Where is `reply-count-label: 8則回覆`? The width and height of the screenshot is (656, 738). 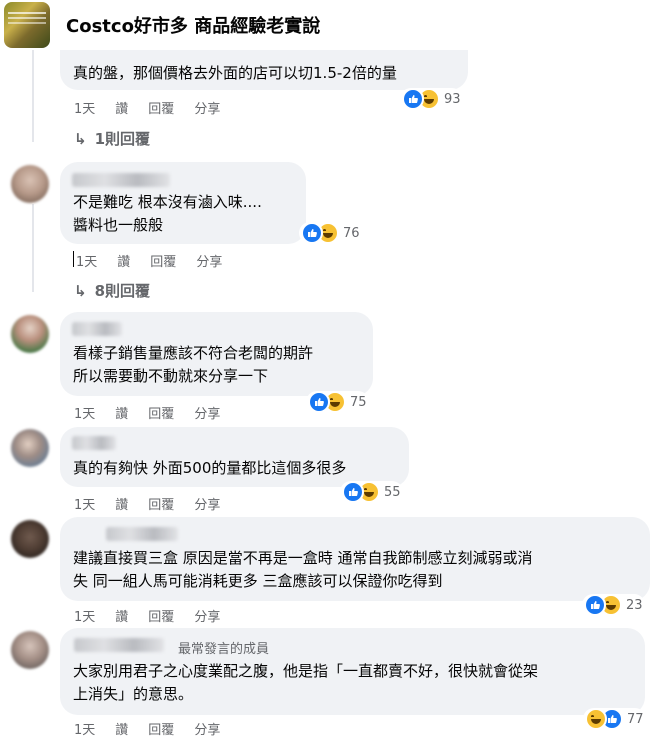
reply-count-label: 8則回覆 is located at coordinates (122, 291).